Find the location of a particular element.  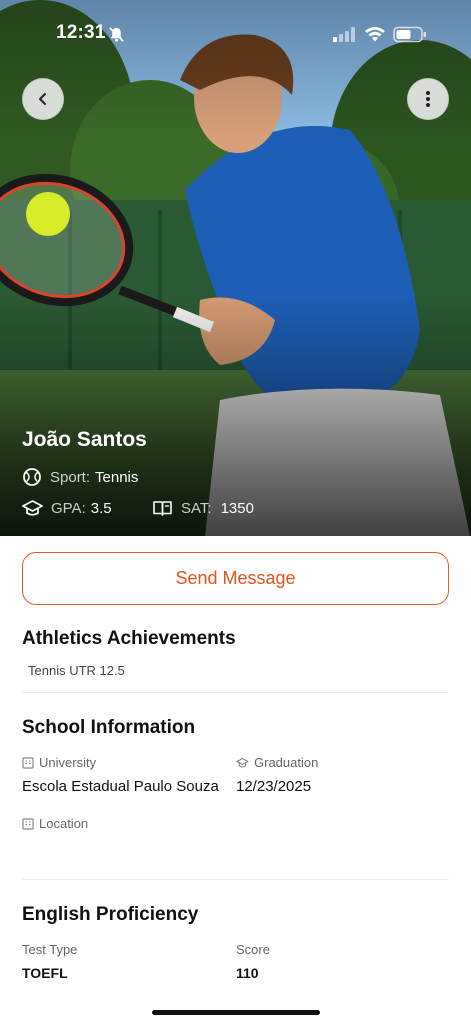

university-value: Escola Estadual Paulo Souza is located at coordinates (120, 786).